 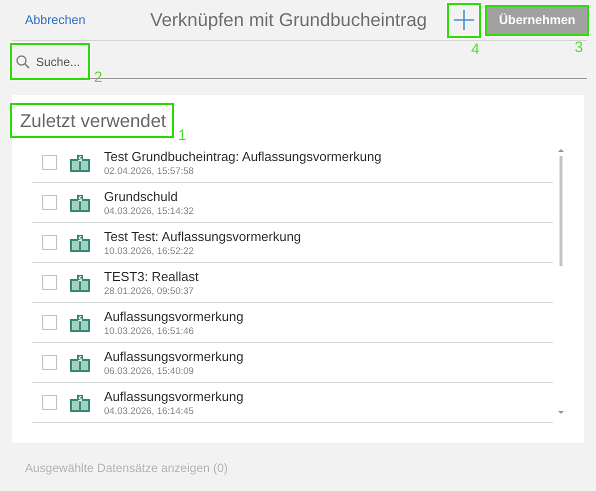 What do you see at coordinates (243, 156) in the screenshot?
I see `item-name: Test Grundbucheintrag: Auflassungsvormerkung` at bounding box center [243, 156].